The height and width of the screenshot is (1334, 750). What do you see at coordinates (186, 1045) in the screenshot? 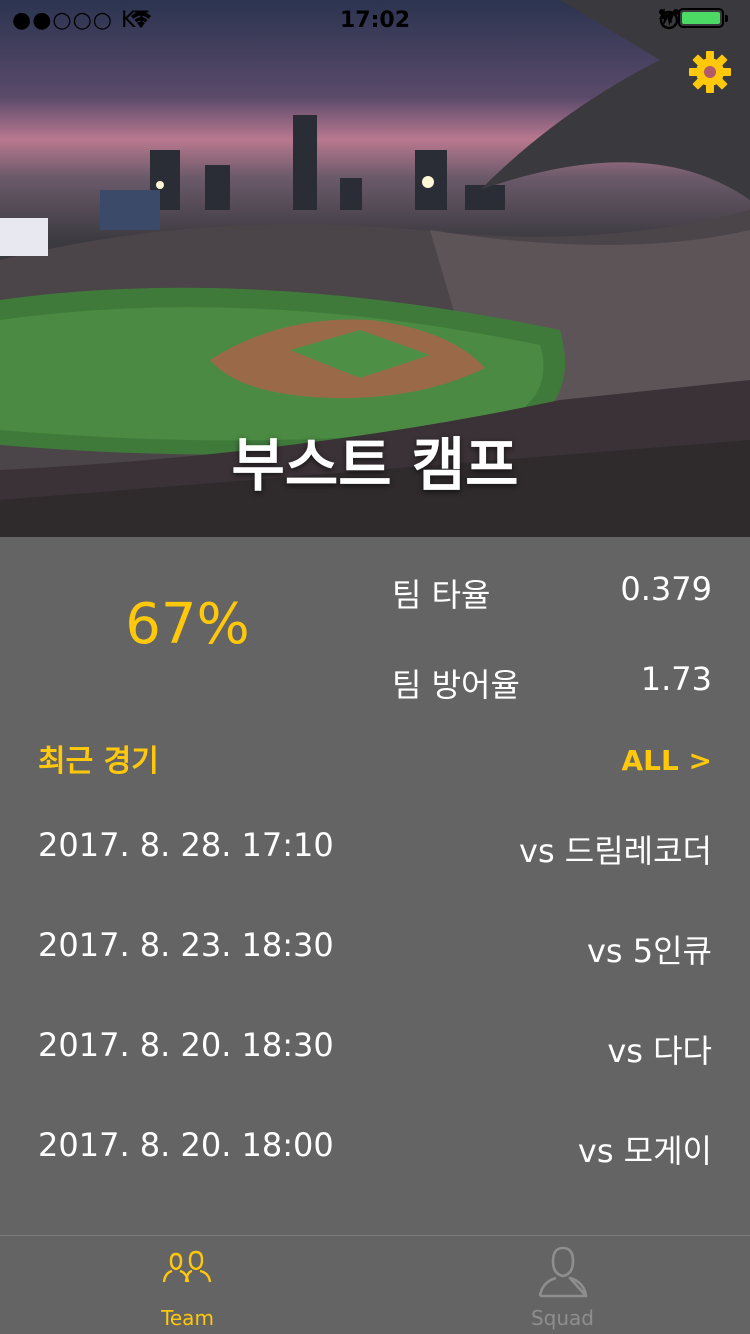
I see `game-date: 2017. 8. 20. 18:30` at bounding box center [186, 1045].